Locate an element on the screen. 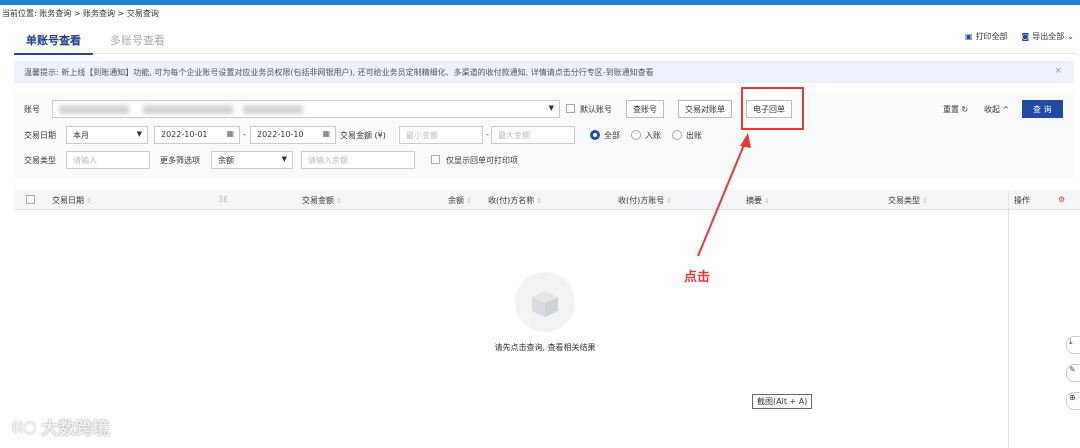 The image size is (1080, 448). watermark-text: 大数跨境 is located at coordinates (75, 429).